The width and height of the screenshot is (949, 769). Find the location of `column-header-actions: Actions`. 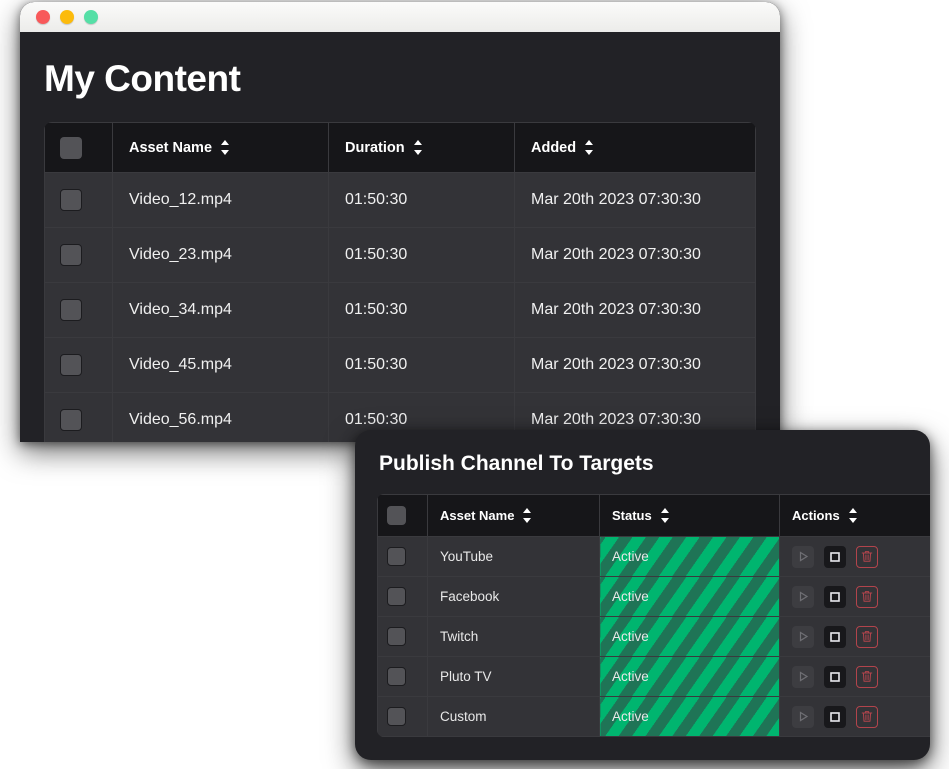

column-header-actions: Actions is located at coordinates (854, 515).